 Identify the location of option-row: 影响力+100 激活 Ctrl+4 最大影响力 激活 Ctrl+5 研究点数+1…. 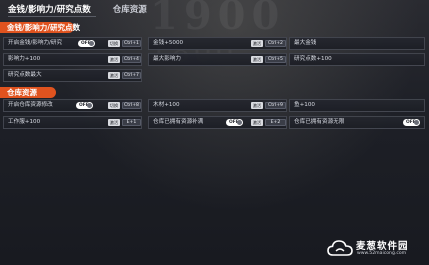
(214, 59).